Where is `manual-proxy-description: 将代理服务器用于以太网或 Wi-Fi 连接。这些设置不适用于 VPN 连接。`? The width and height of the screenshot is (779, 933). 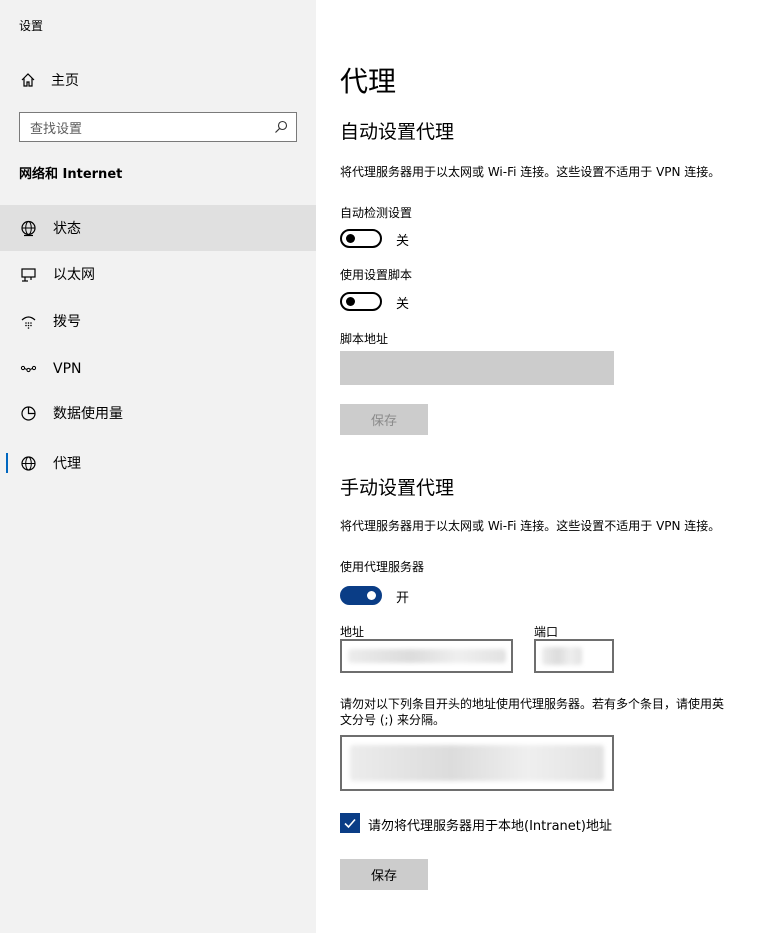
manual-proxy-description: 将代理服务器用于以太网或 Wi-Fi 连接。这些设置不适用于 VPN 连接。 is located at coordinates (530, 526).